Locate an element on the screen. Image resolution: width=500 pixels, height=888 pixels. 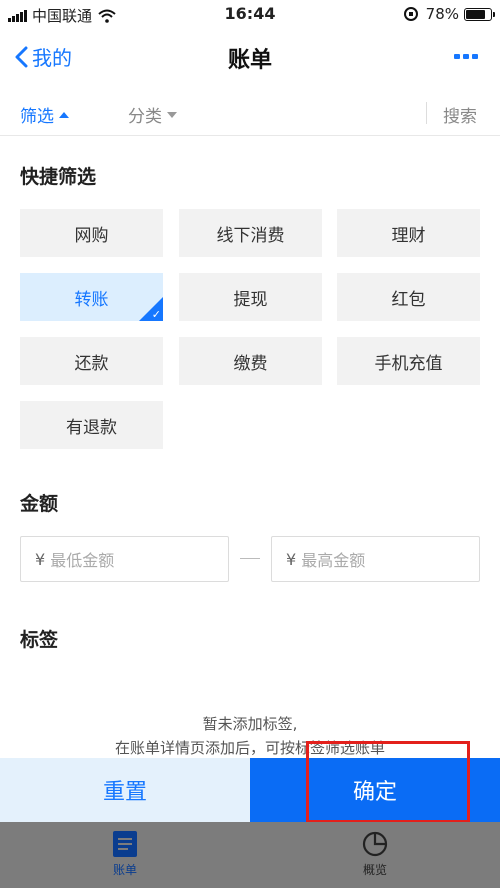
nav-bar: 我的 账单 is located at coordinates (250, 57).